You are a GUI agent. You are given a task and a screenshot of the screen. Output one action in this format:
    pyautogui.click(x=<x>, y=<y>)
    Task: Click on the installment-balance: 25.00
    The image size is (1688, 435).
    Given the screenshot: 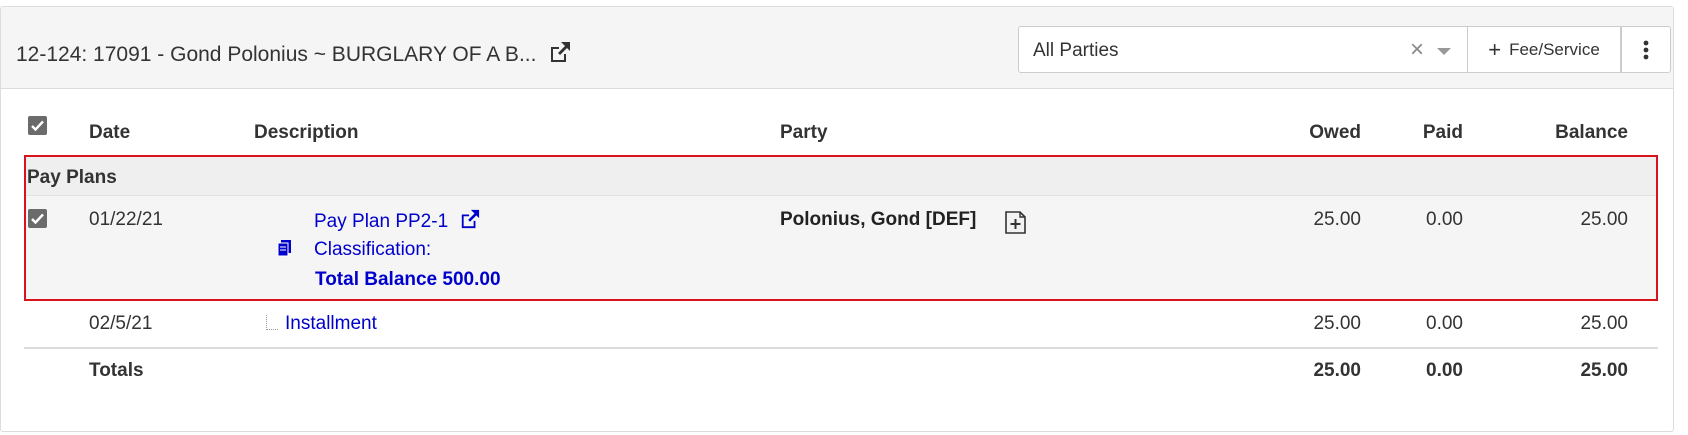 What is the action you would take?
    pyautogui.click(x=1604, y=323)
    